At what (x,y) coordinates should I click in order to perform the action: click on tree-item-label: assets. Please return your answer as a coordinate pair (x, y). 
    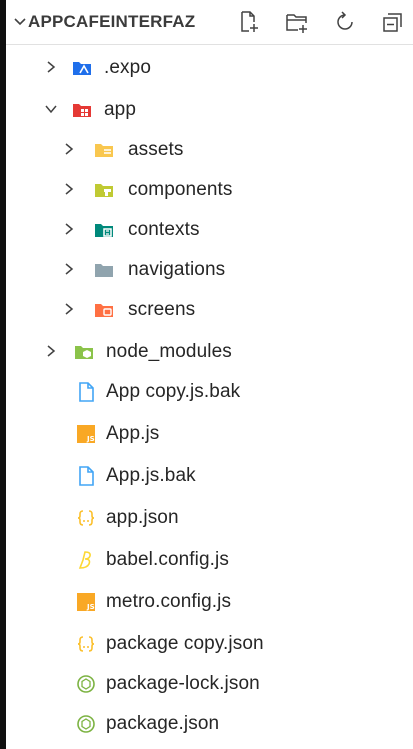
    Looking at the image, I should click on (156, 149).